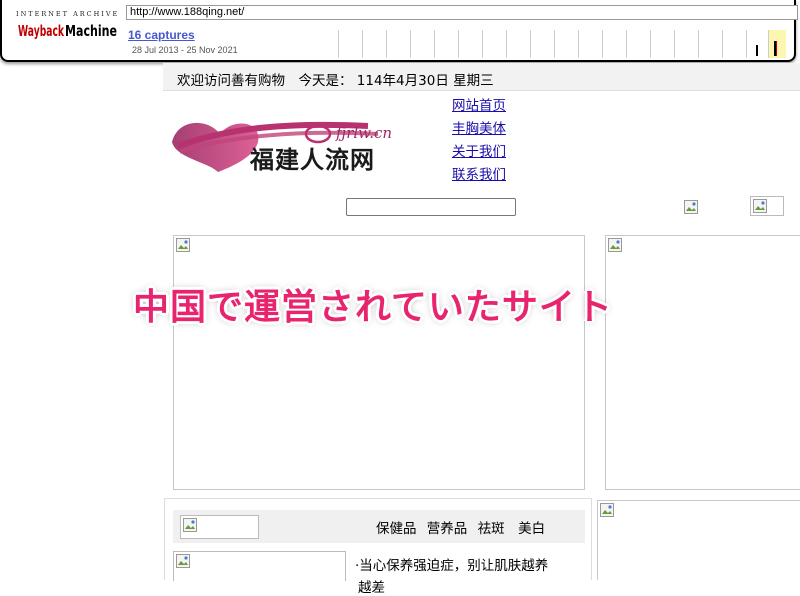  Describe the element at coordinates (479, 152) in the screenshot. I see `nav-about-link: 关于我们` at that location.